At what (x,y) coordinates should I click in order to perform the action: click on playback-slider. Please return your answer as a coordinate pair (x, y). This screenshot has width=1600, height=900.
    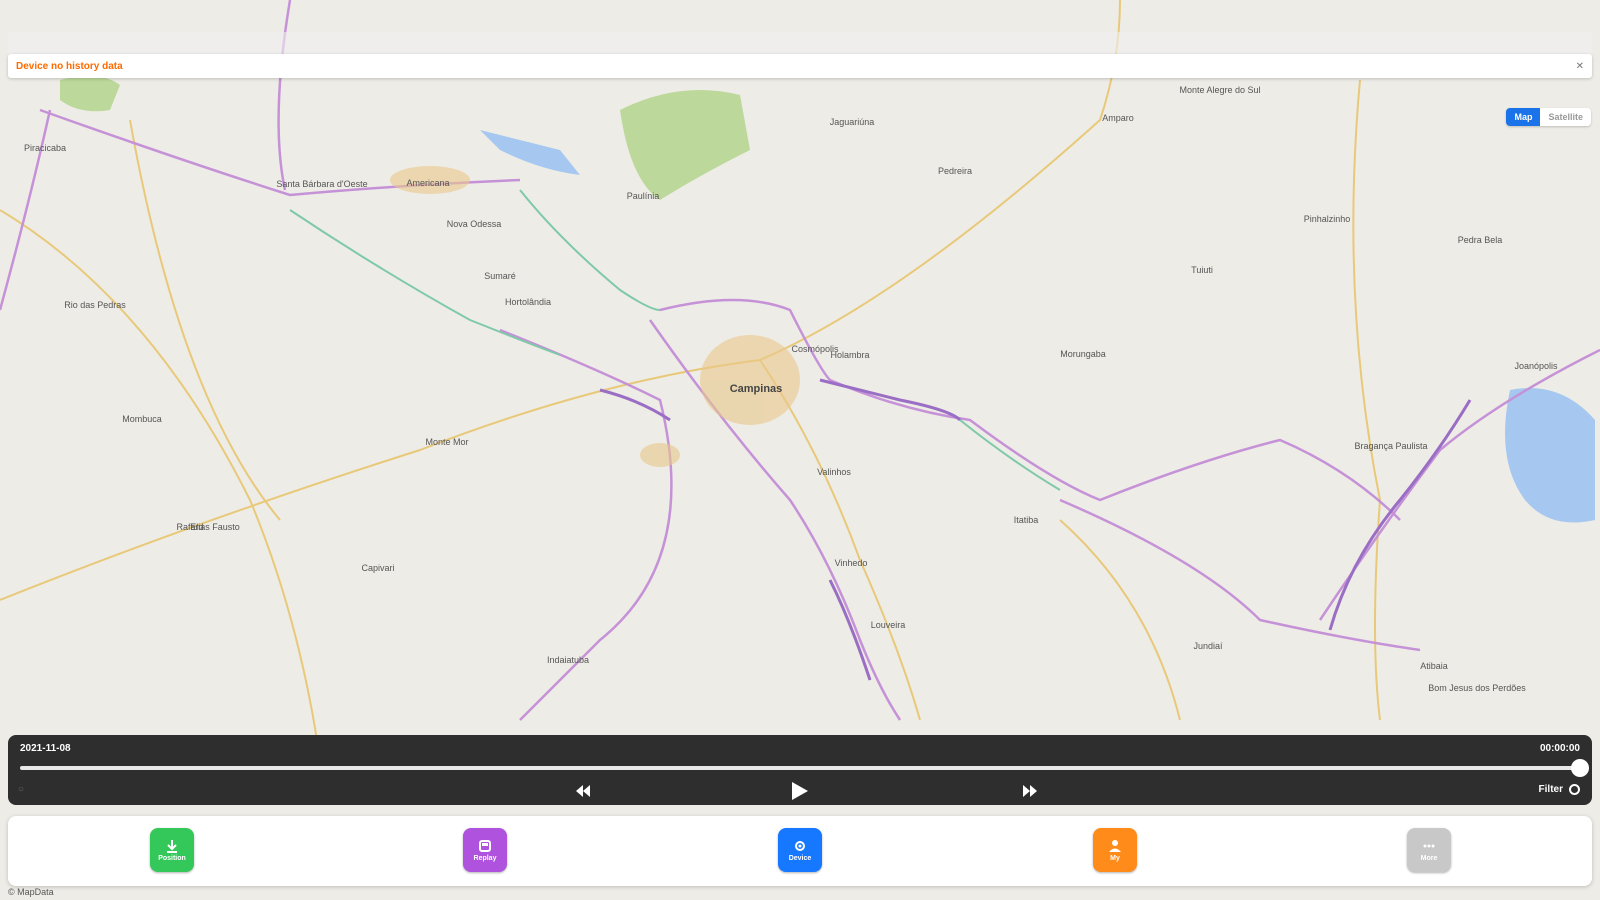
    Looking at the image, I should click on (800, 768).